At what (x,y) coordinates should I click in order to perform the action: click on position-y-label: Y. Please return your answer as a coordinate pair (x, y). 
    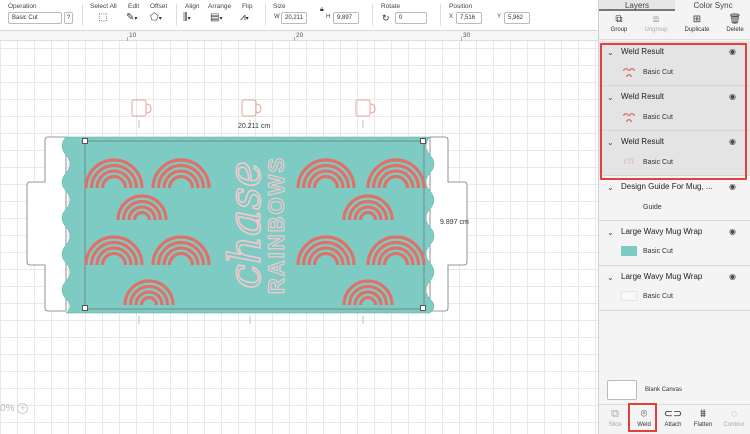
    Looking at the image, I should click on (499, 17).